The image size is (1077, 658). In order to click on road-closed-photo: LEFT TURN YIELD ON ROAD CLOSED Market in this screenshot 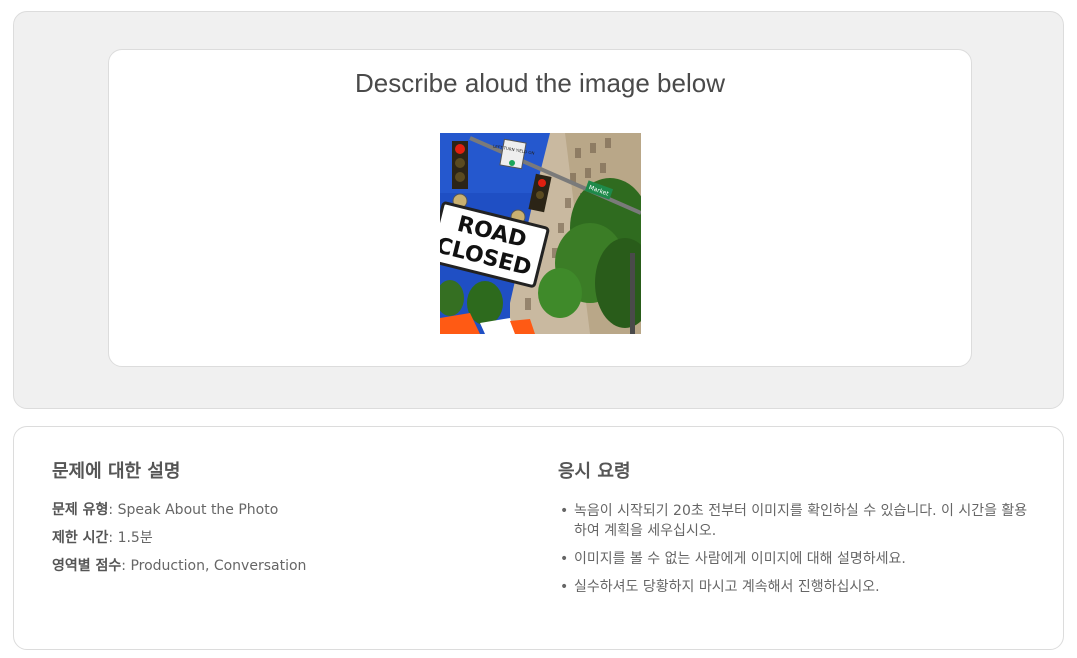, I will do `click(540, 233)`.